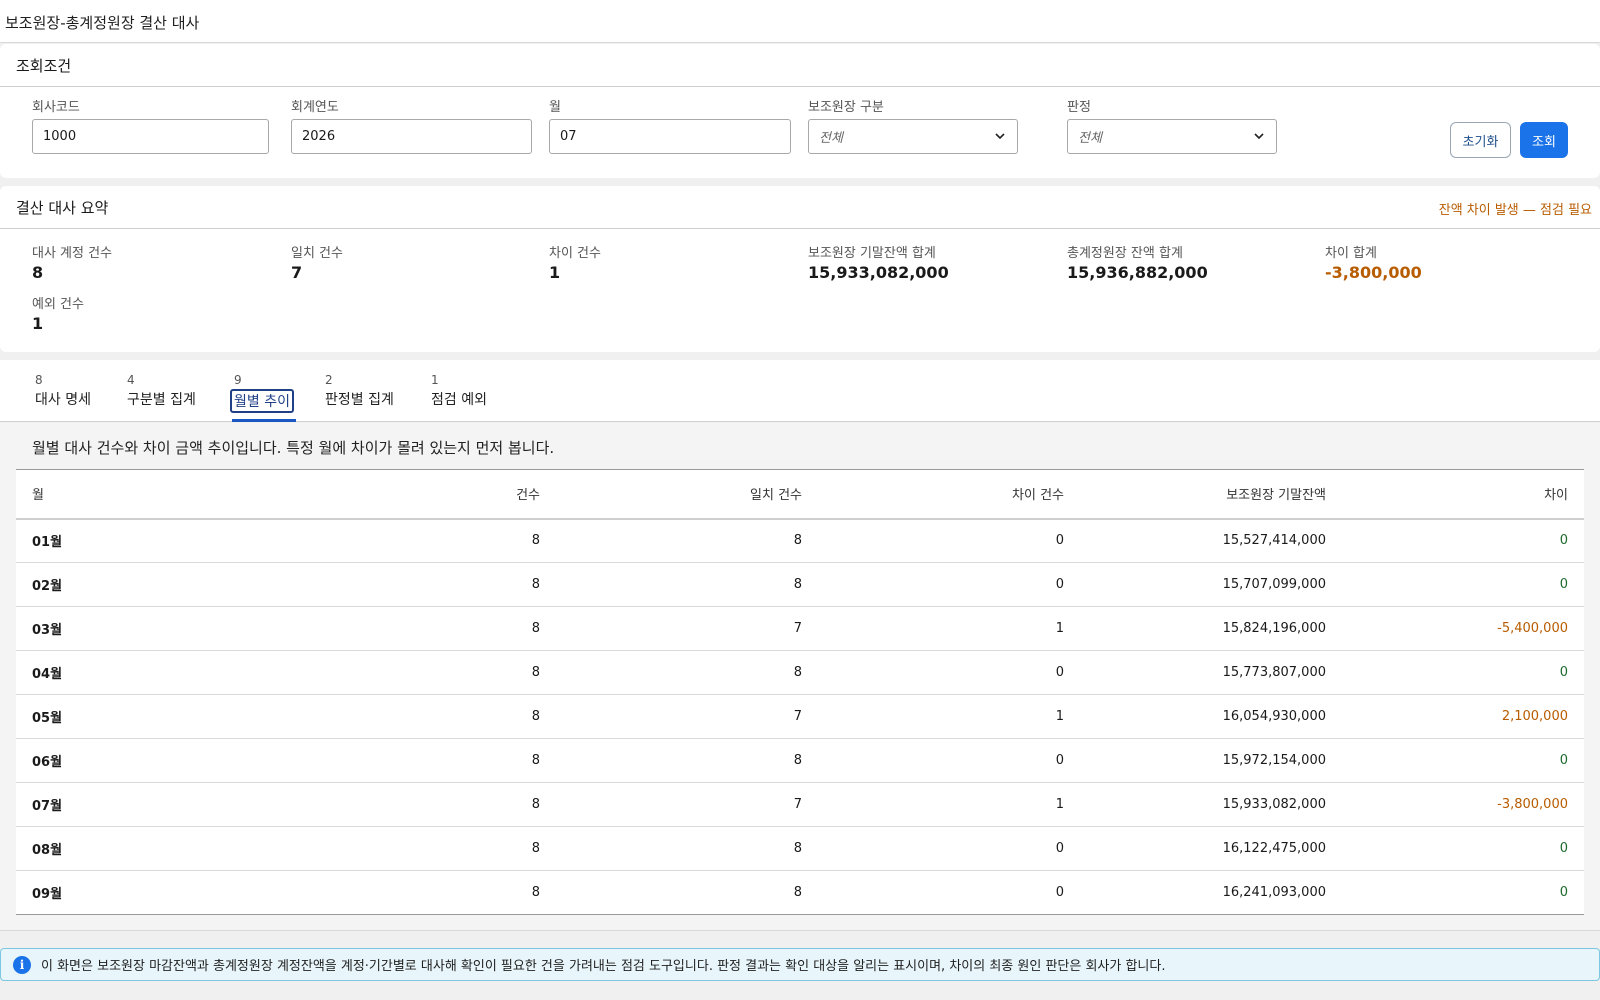 The height and width of the screenshot is (1000, 1600). I want to click on tab-by-type: 4 구분별 집계, so click(161, 397).